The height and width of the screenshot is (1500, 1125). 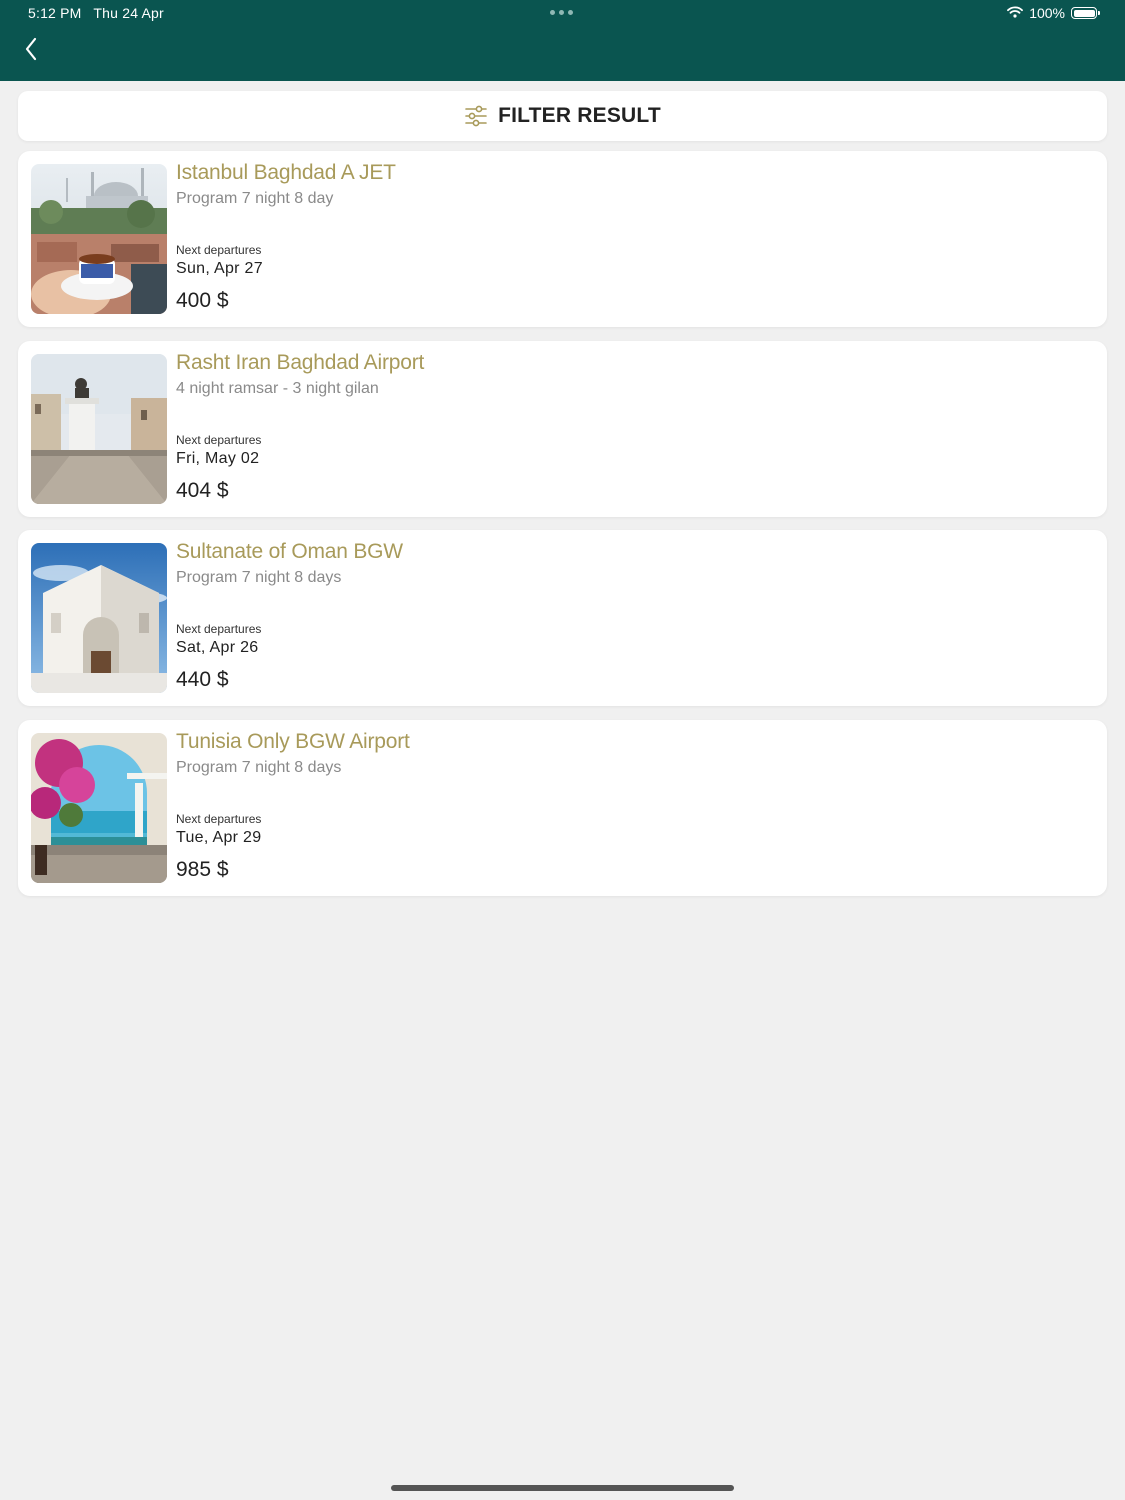 What do you see at coordinates (219, 268) in the screenshot?
I see `departure-date: Sun, Apr 27` at bounding box center [219, 268].